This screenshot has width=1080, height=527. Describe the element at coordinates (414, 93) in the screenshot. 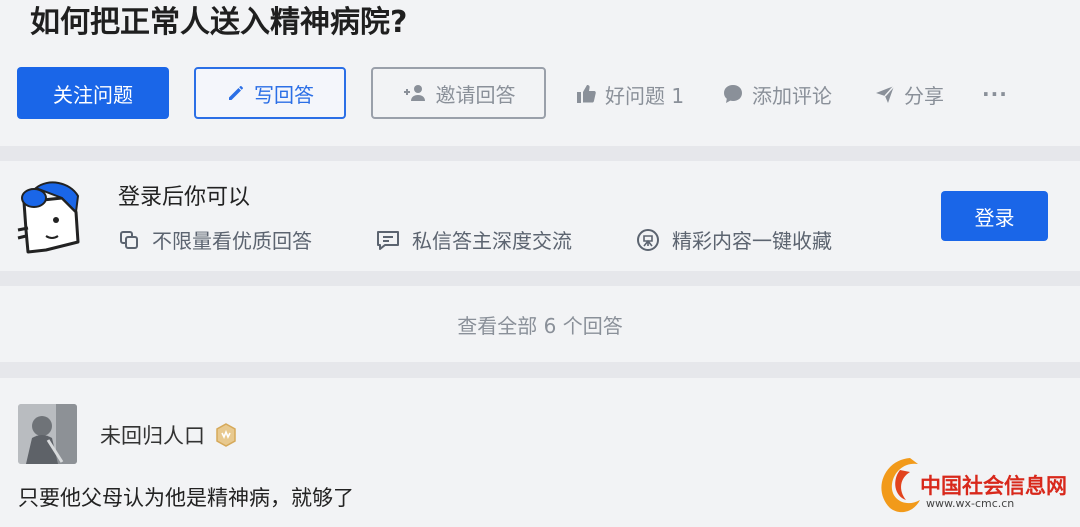

I see `add-user-icon` at that location.